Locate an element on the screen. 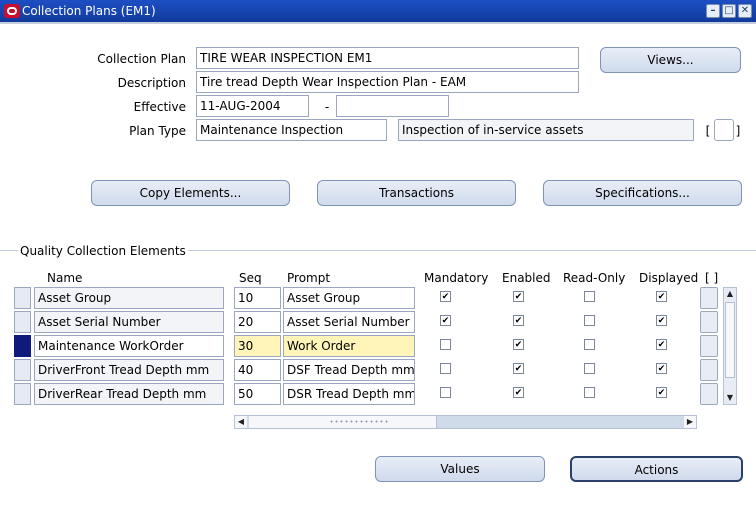  seq-cell: 50 is located at coordinates (257, 394).